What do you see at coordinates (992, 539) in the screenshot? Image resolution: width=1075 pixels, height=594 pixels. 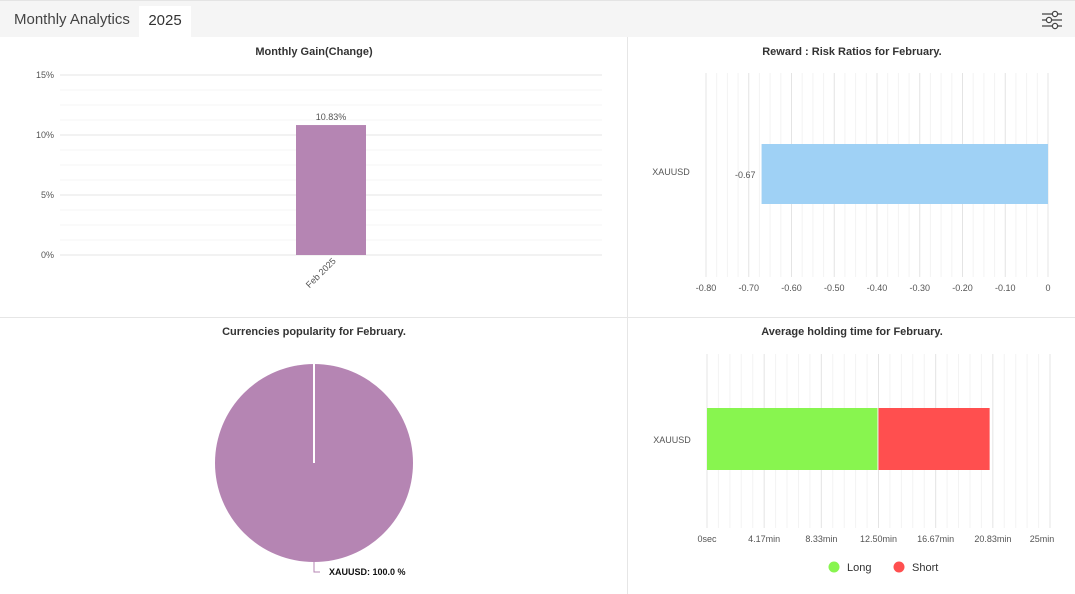 I see `x-tick-label: 20.83min` at bounding box center [992, 539].